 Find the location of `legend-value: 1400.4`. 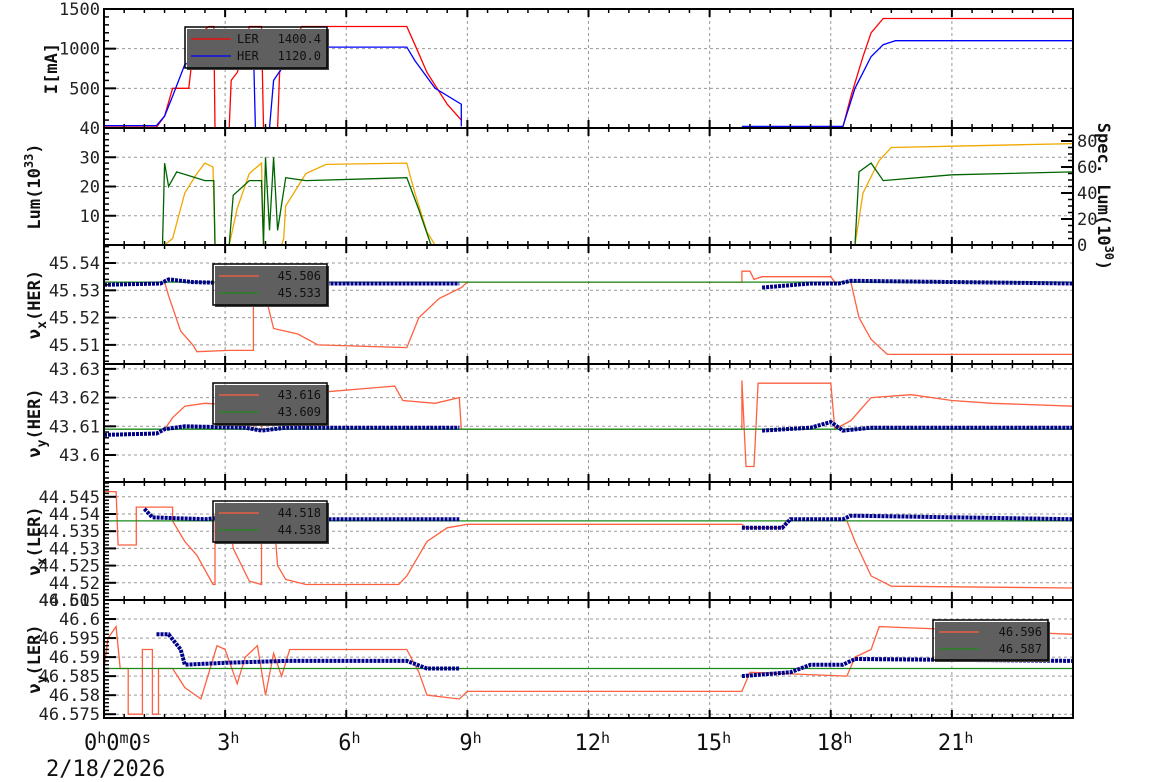

legend-value: 1400.4 is located at coordinates (299, 39).